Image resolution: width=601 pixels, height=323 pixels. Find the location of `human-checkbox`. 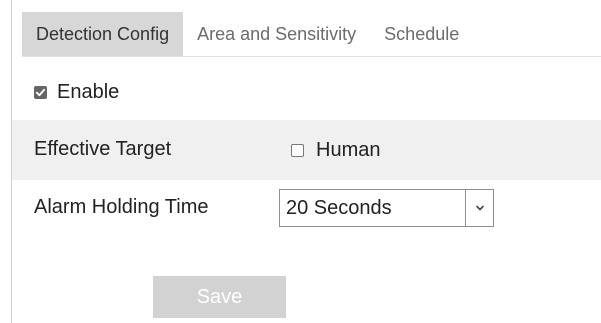

human-checkbox is located at coordinates (297, 150).